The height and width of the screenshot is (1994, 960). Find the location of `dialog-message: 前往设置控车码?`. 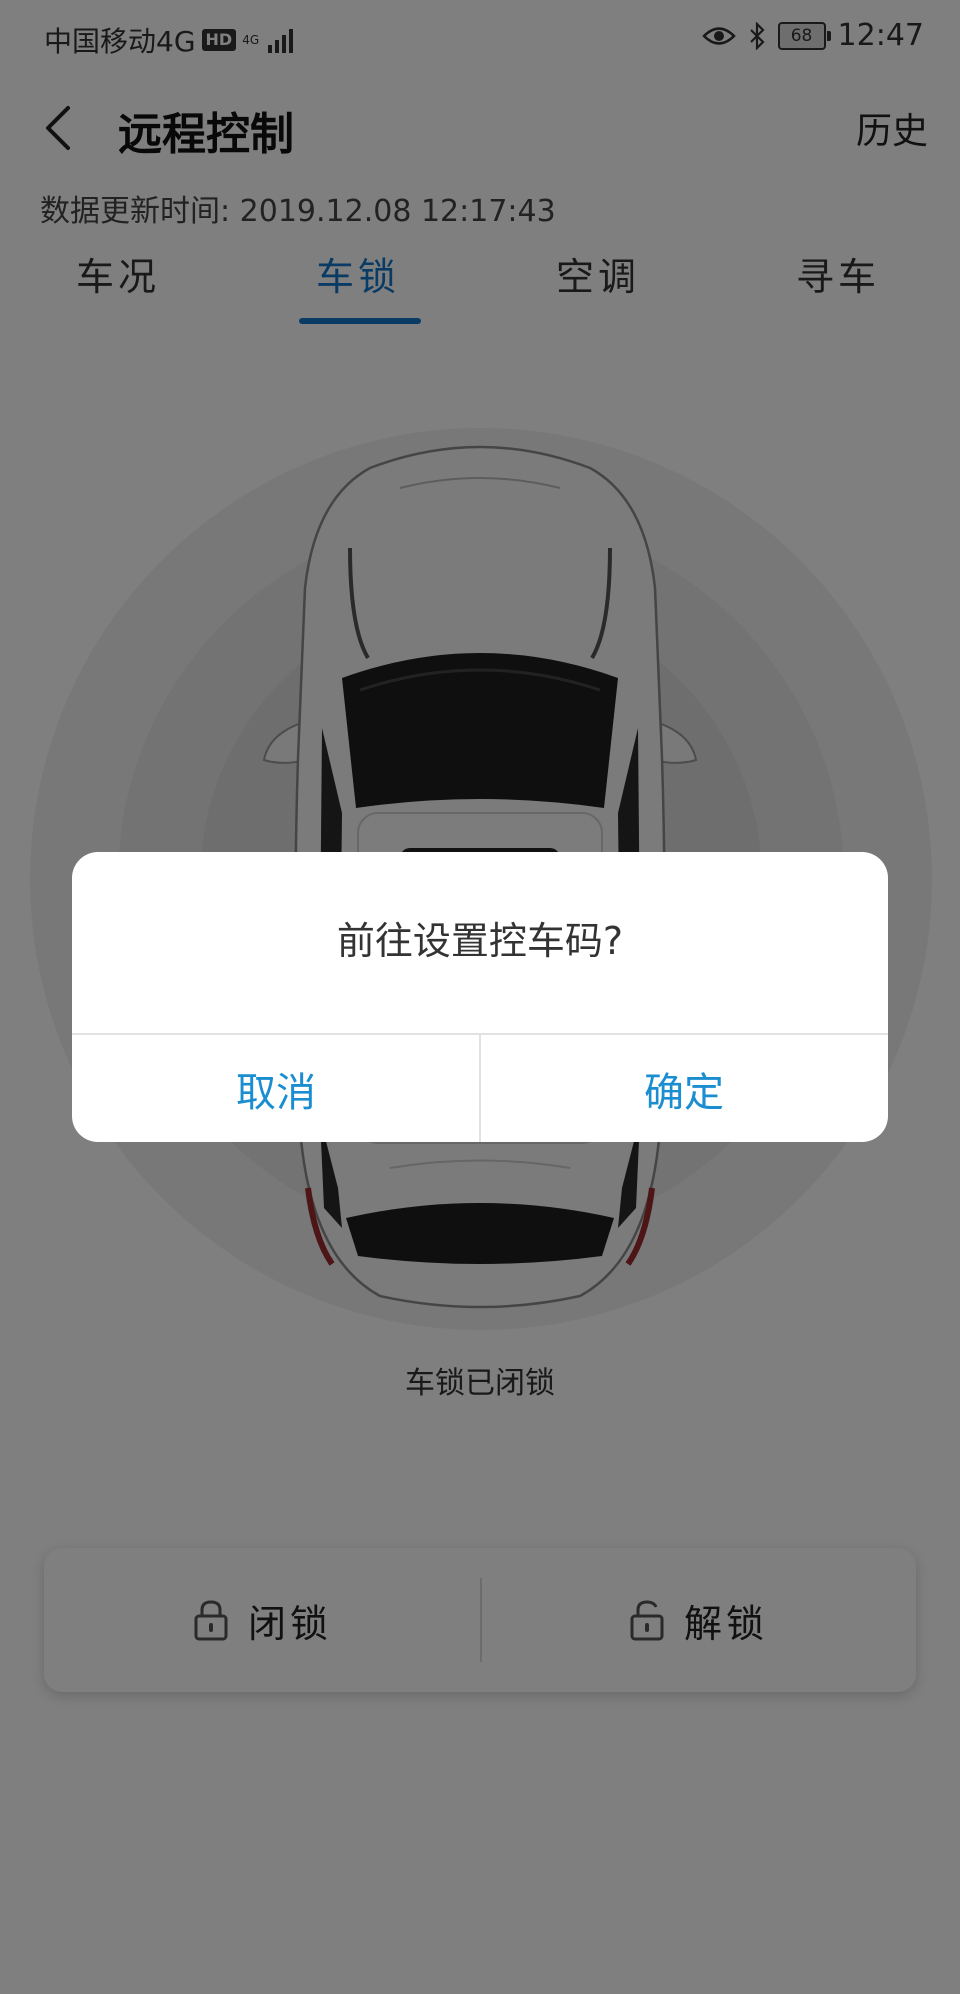

dialog-message: 前往设置控车码? is located at coordinates (480, 941).